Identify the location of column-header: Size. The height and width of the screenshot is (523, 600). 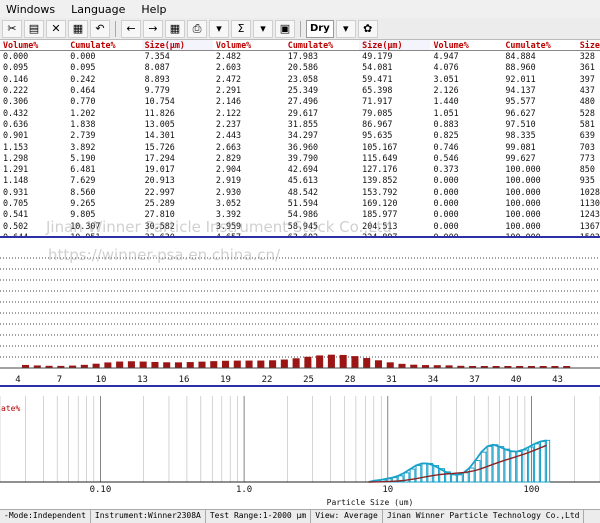
(588, 45).